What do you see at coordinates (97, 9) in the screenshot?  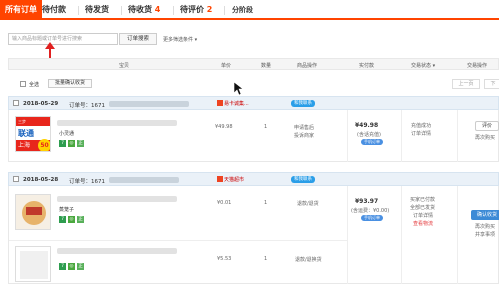 I see `tab-pending-shipment: 待发货` at bounding box center [97, 9].